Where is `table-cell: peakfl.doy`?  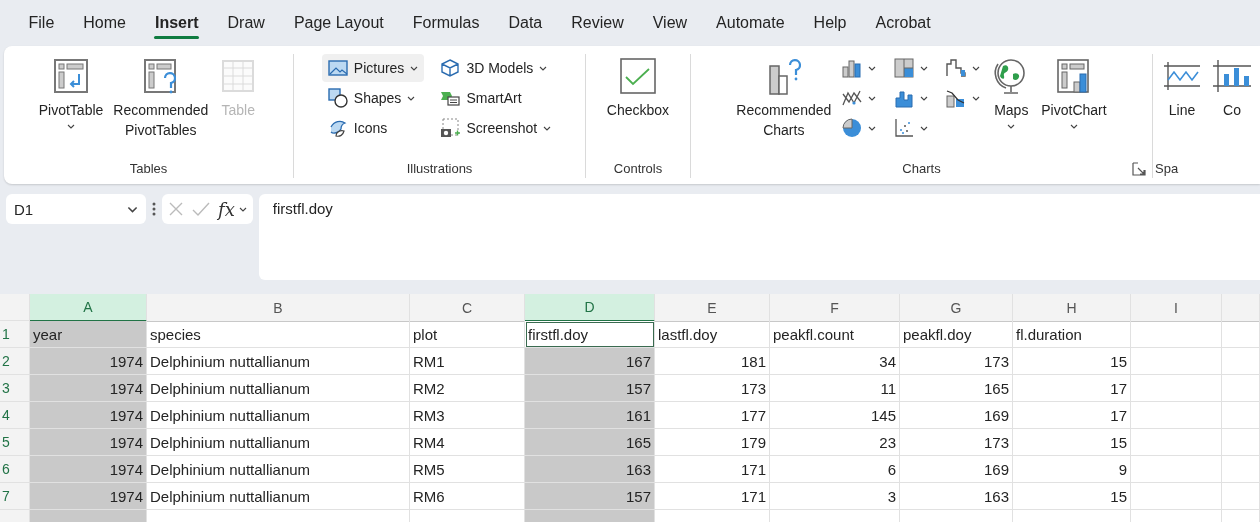
table-cell: peakfl.doy is located at coordinates (956, 334).